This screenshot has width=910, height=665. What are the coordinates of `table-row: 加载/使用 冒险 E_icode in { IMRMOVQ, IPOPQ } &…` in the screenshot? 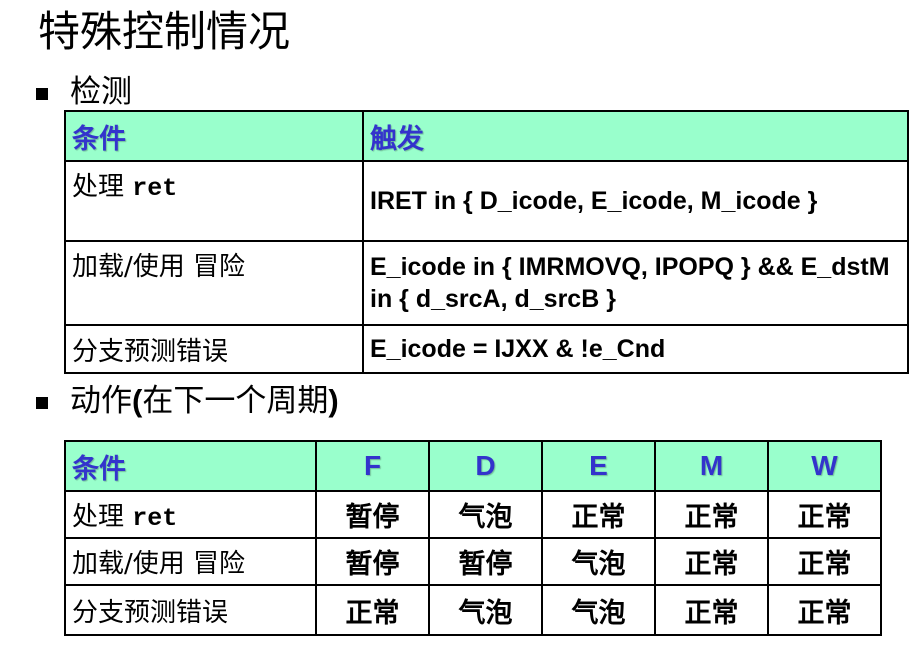 It's located at (486, 283).